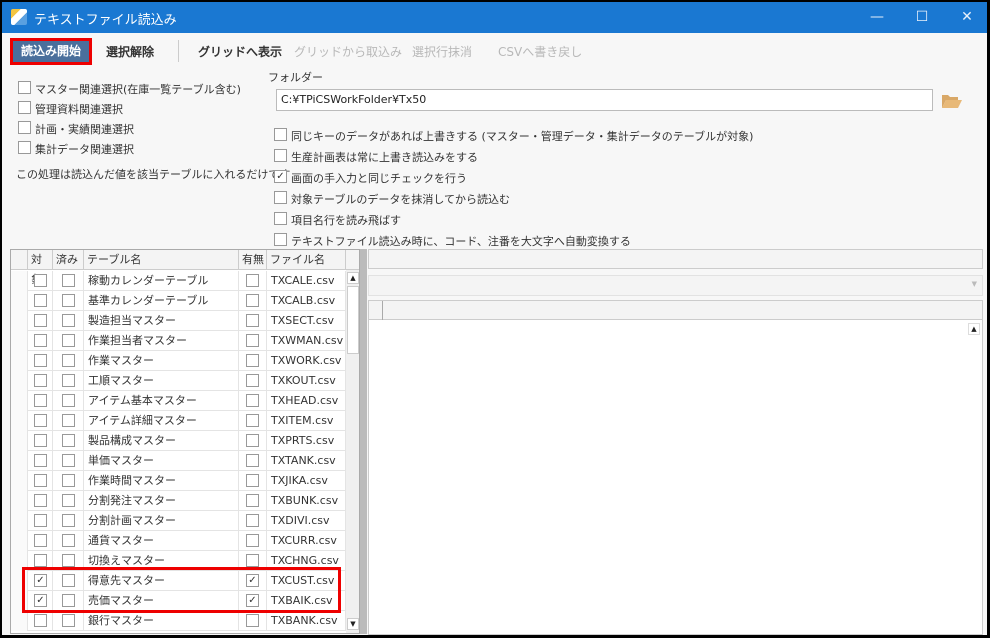 The width and height of the screenshot is (990, 638). I want to click on file-name-cell: TXTANK.csv, so click(306, 461).